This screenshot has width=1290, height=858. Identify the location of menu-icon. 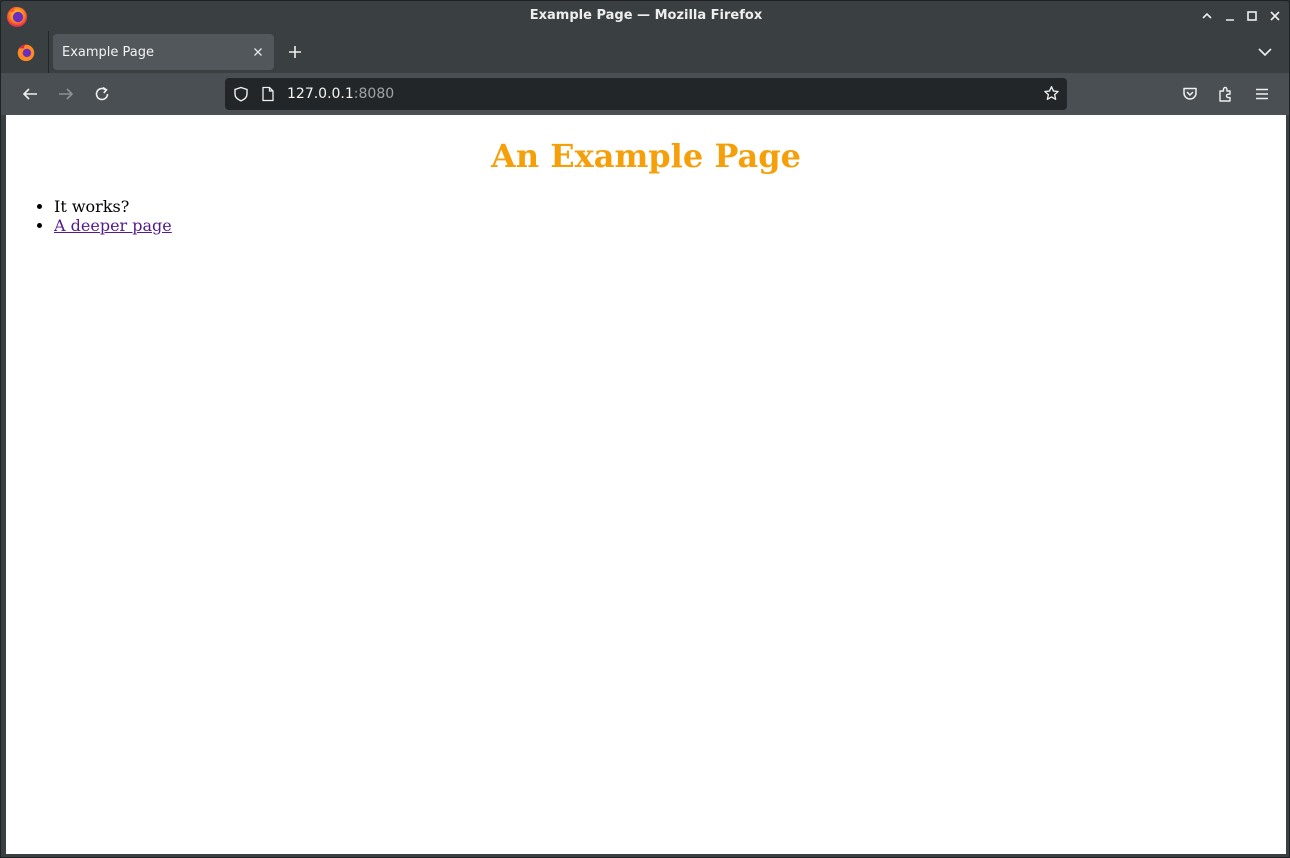
(1262, 94).